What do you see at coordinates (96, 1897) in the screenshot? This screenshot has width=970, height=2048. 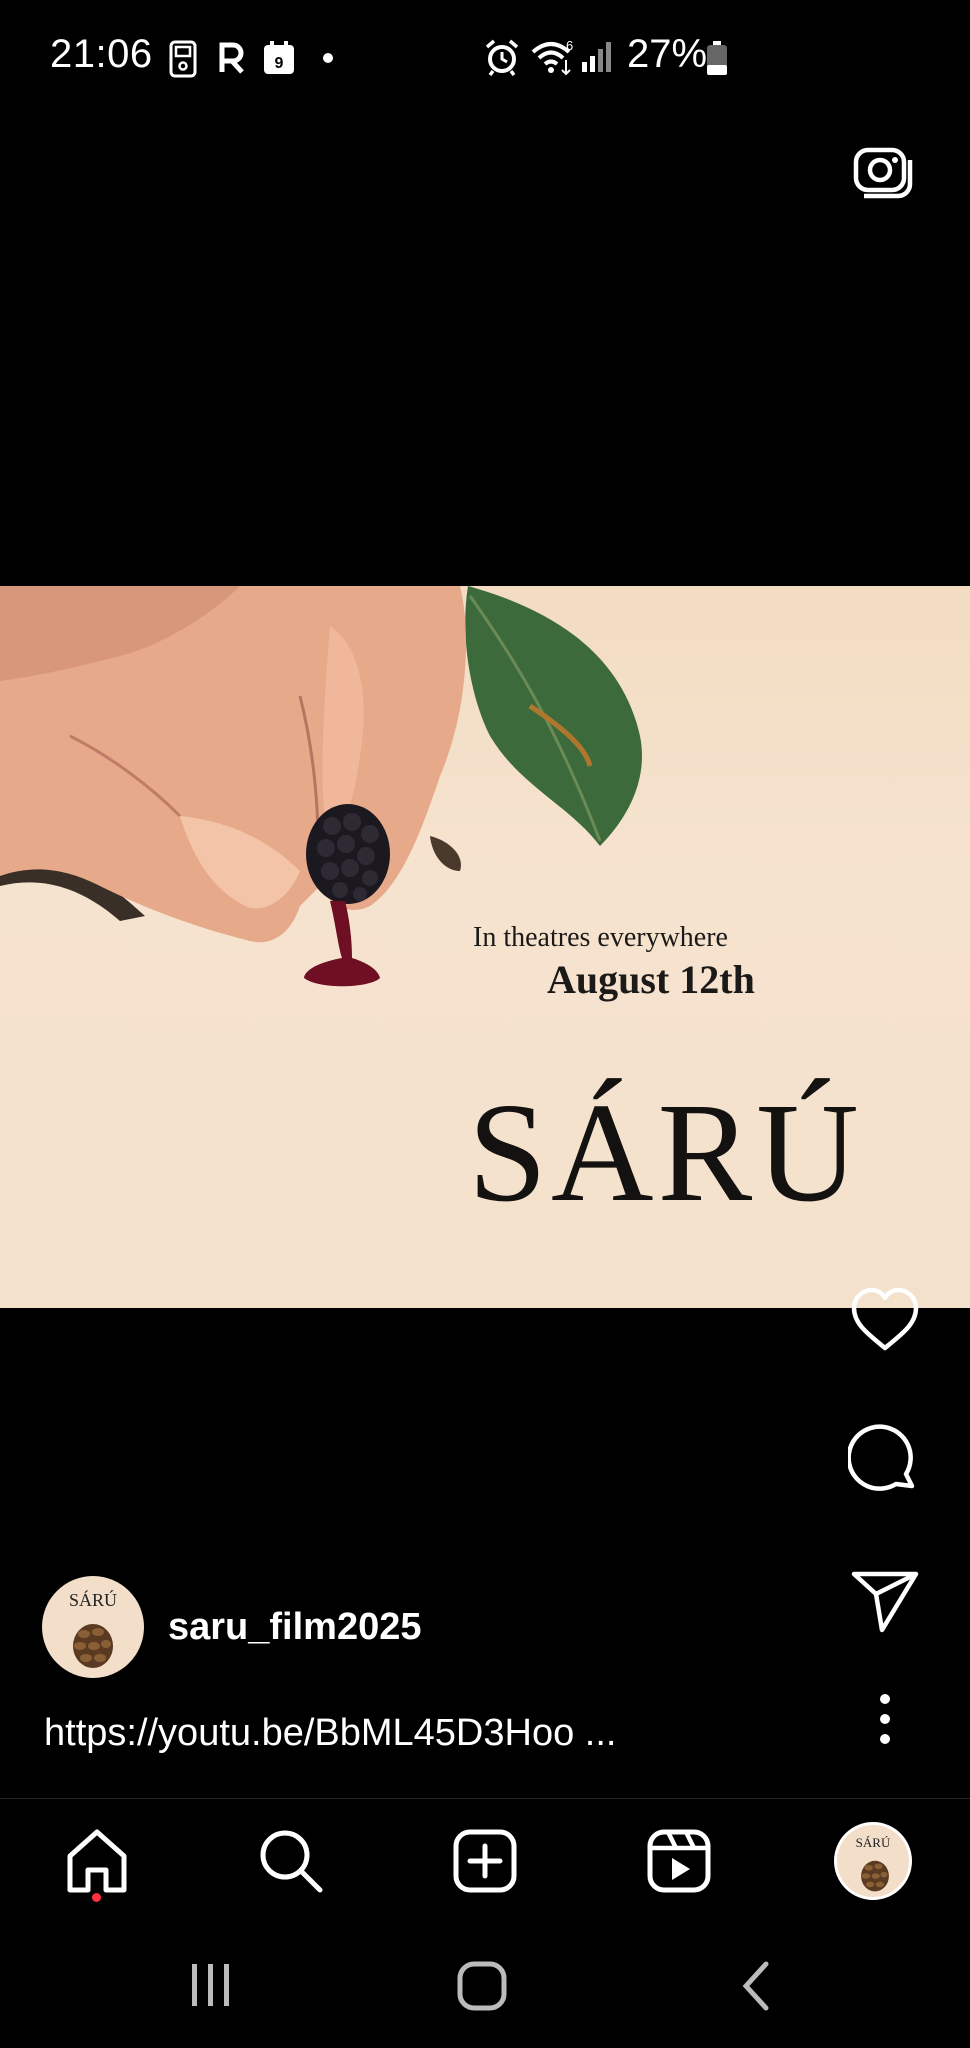 I see `home-notification-dot` at bounding box center [96, 1897].